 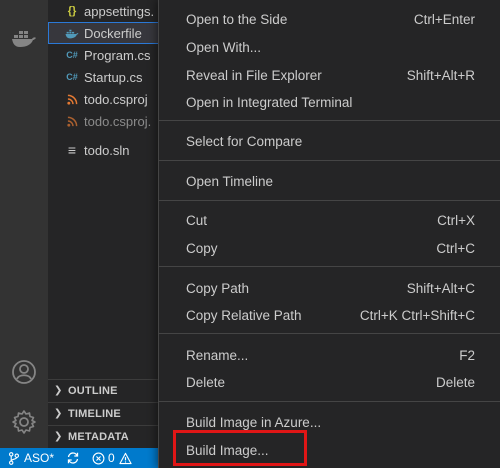 I want to click on section-outline: ❯ OUTLINE, so click(x=104, y=390).